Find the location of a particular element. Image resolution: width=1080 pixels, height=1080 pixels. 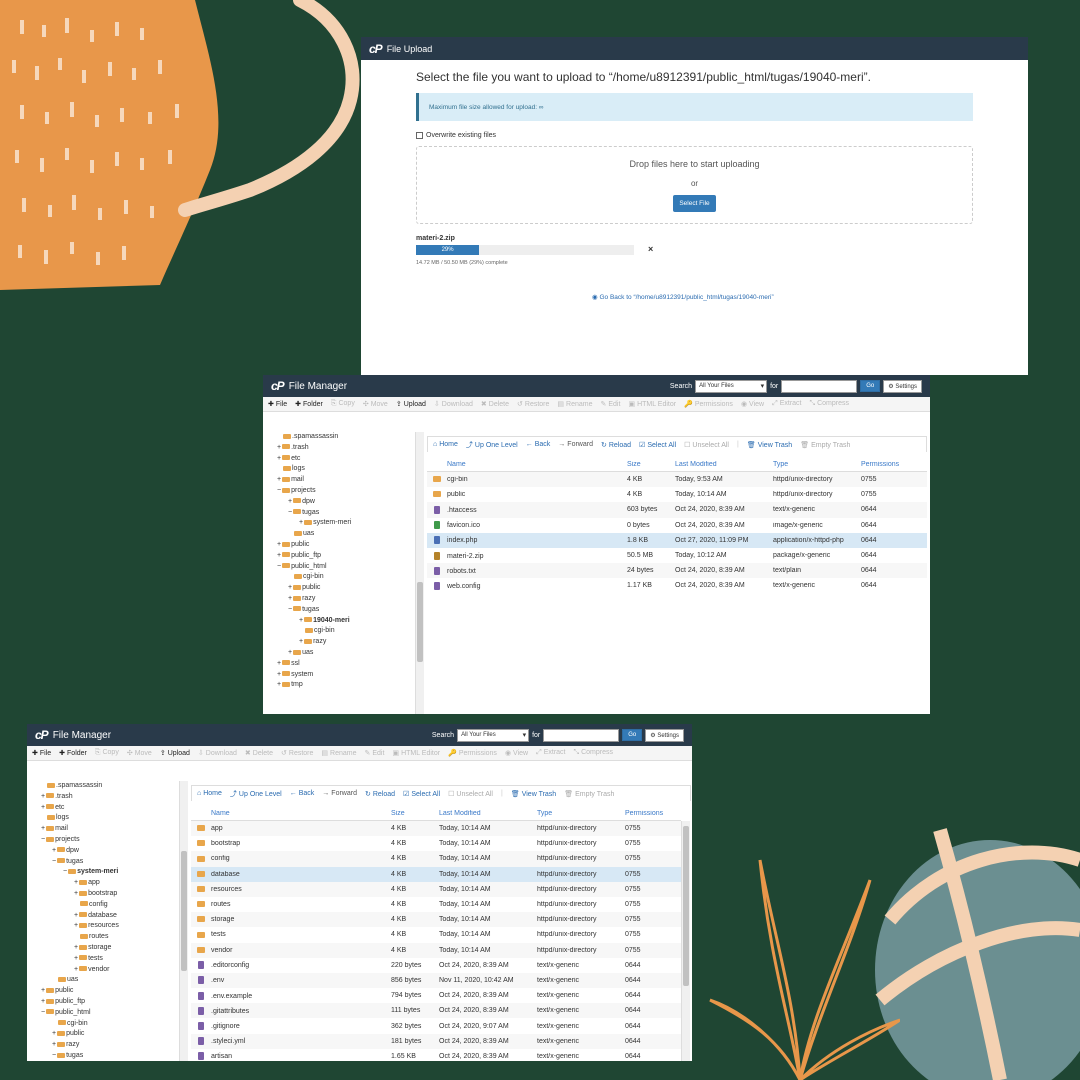

toolbar-upload-button: ⇪ Upload is located at coordinates (175, 753).